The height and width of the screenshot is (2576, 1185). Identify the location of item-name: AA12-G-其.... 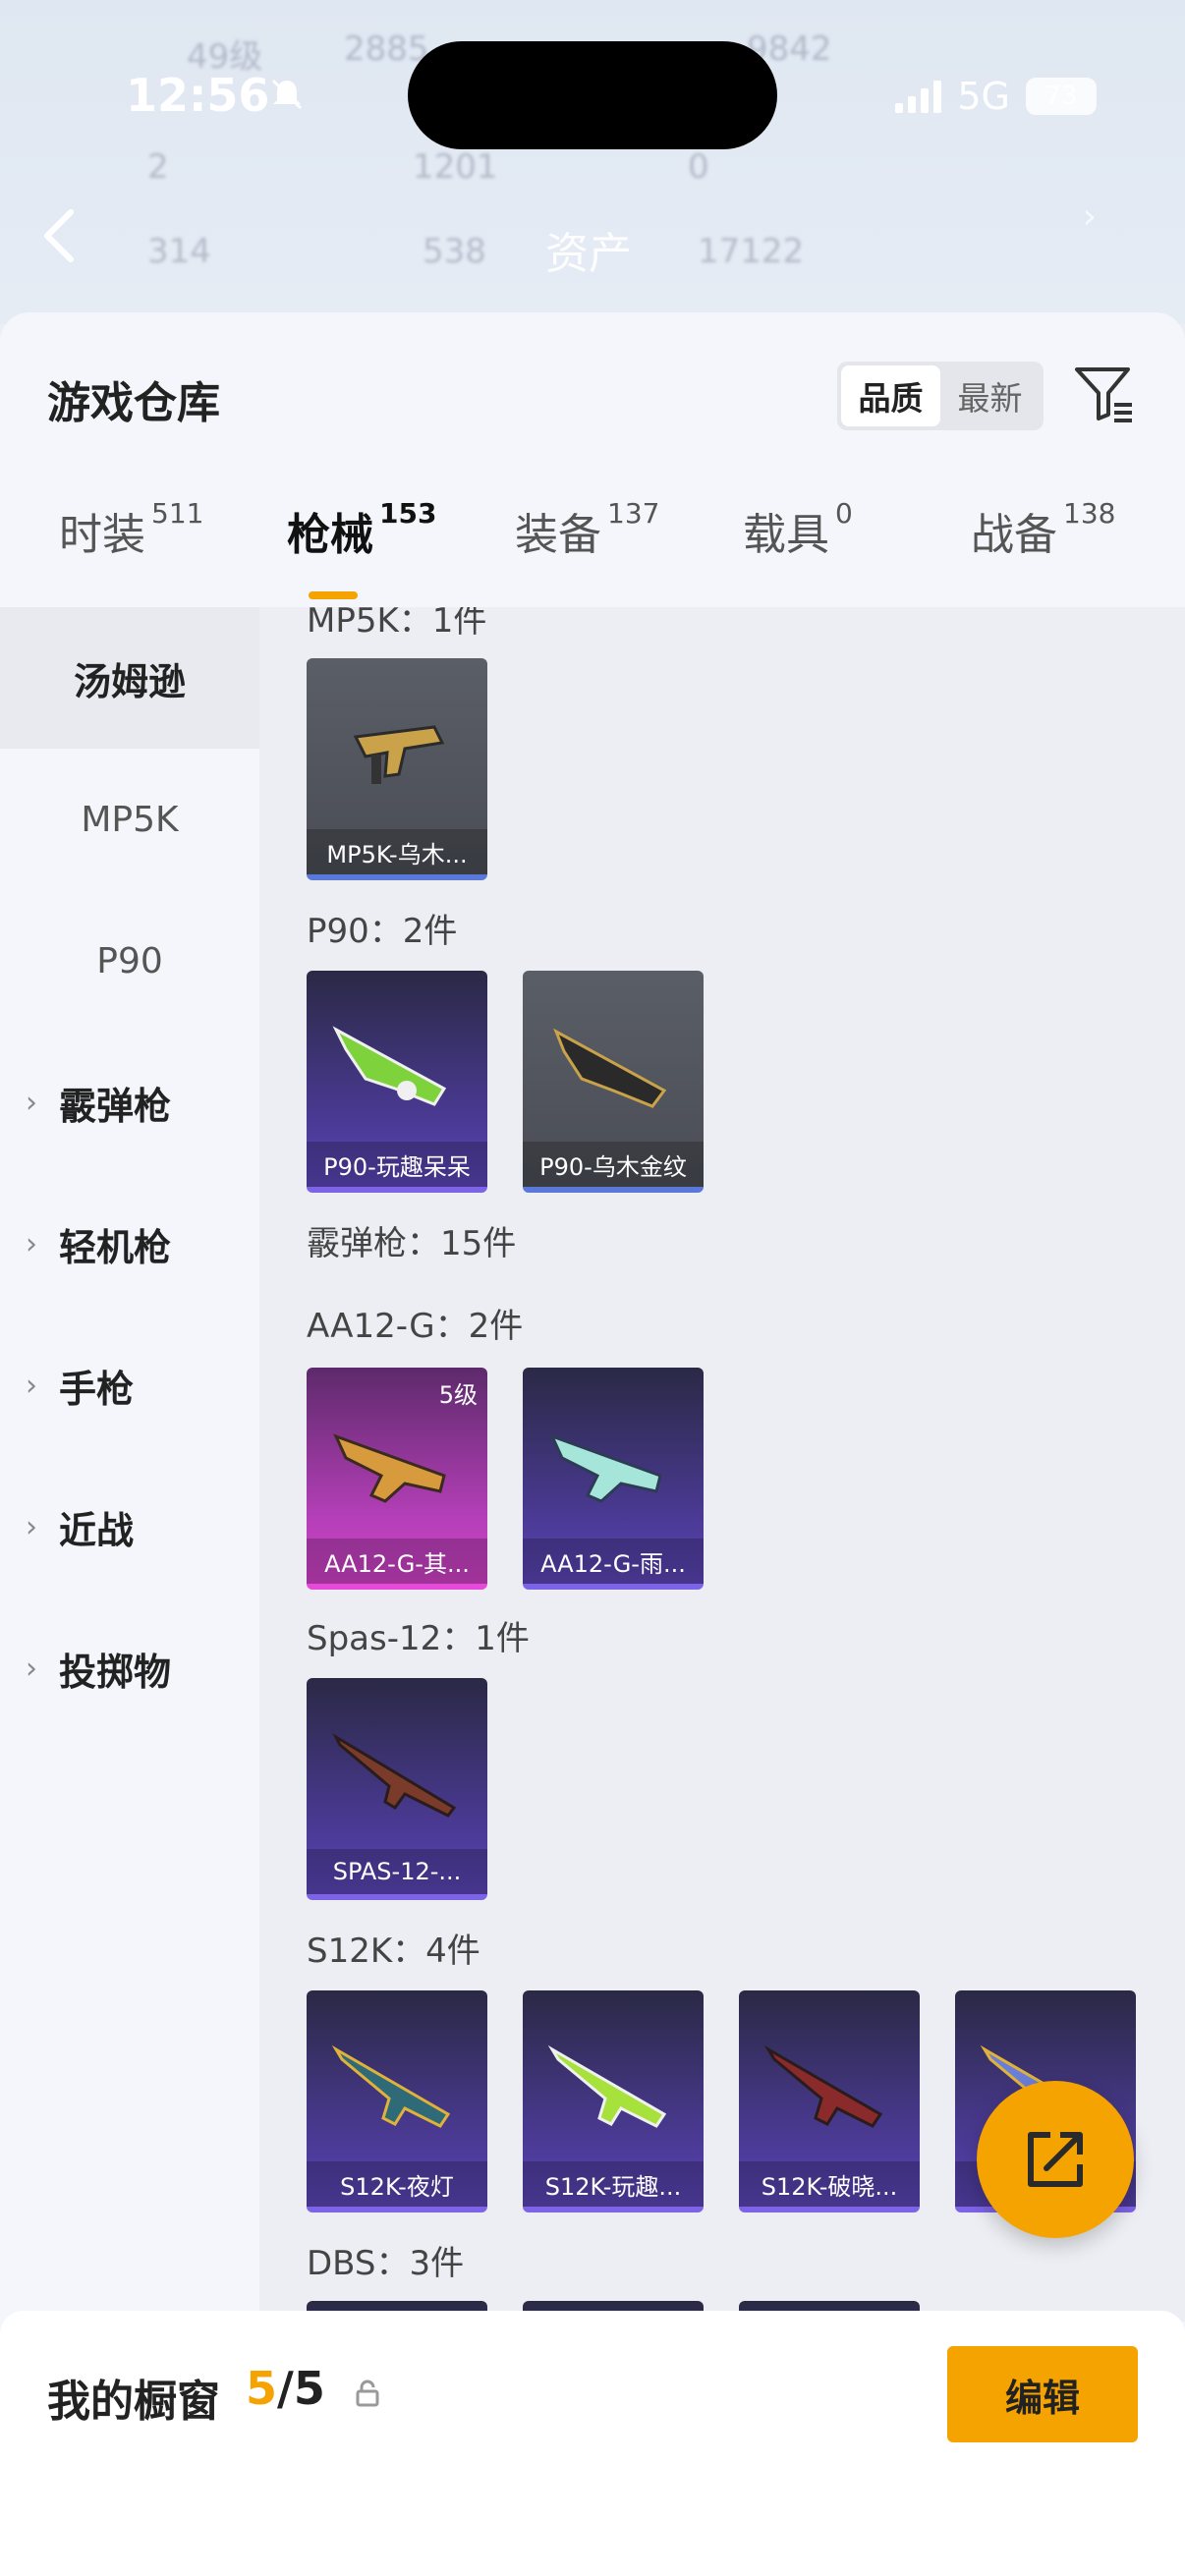
(397, 1561).